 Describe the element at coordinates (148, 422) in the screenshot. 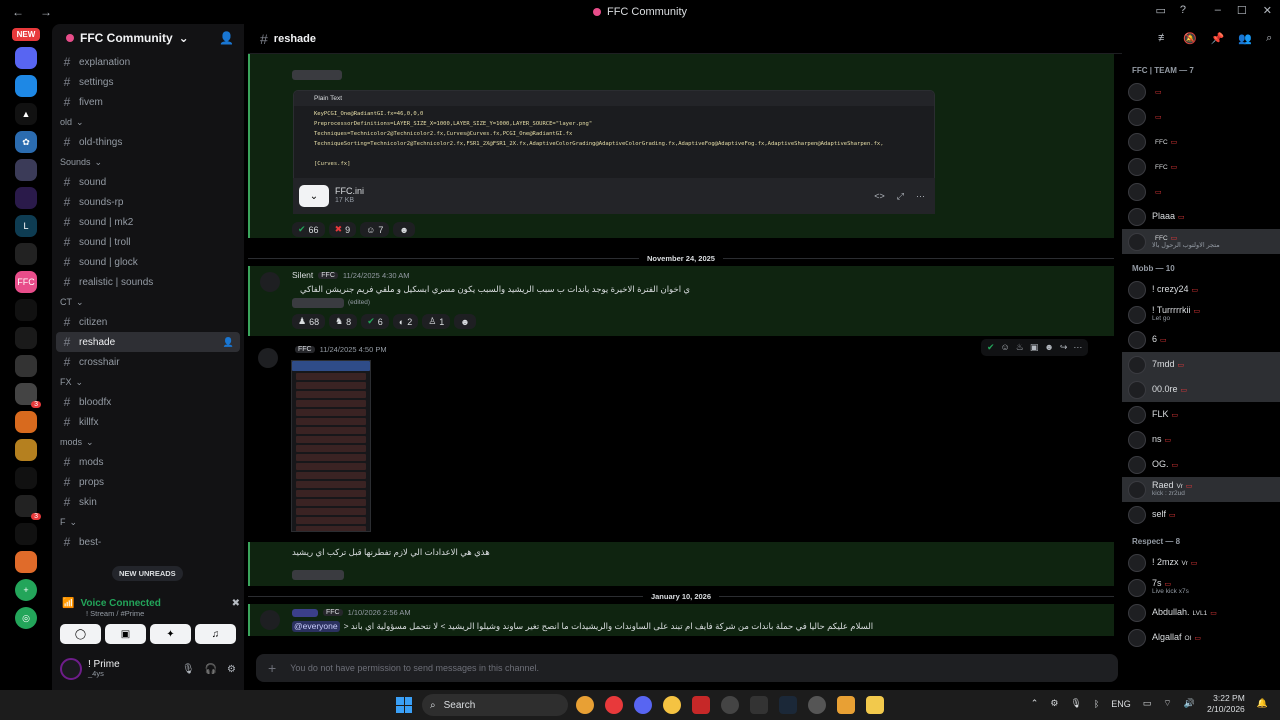

I see `channel-item: # killfx` at that location.